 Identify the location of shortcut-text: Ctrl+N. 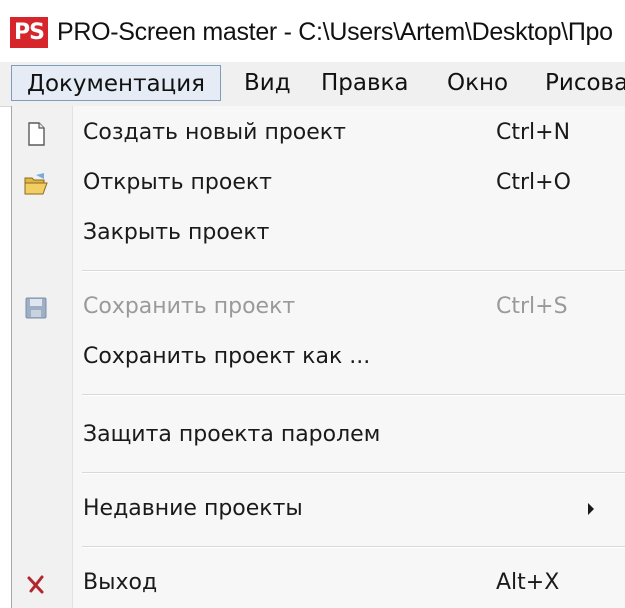
(533, 132).